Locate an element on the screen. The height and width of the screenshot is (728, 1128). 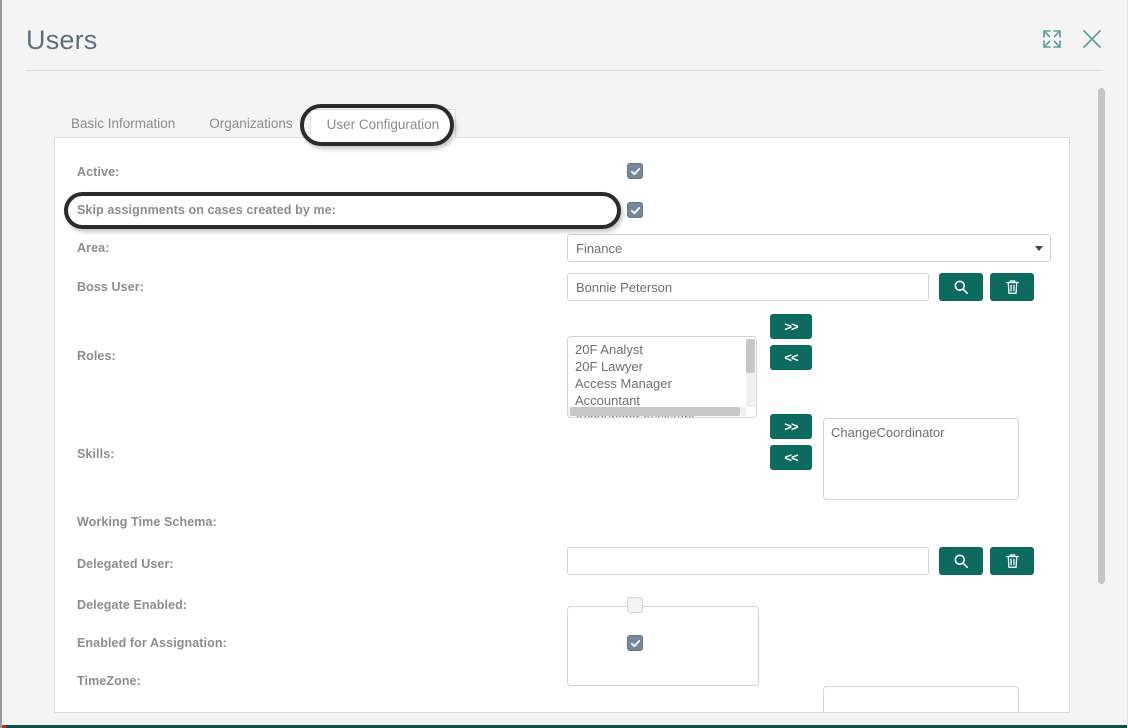
roles-vertical-scrollbar is located at coordinates (750, 356).